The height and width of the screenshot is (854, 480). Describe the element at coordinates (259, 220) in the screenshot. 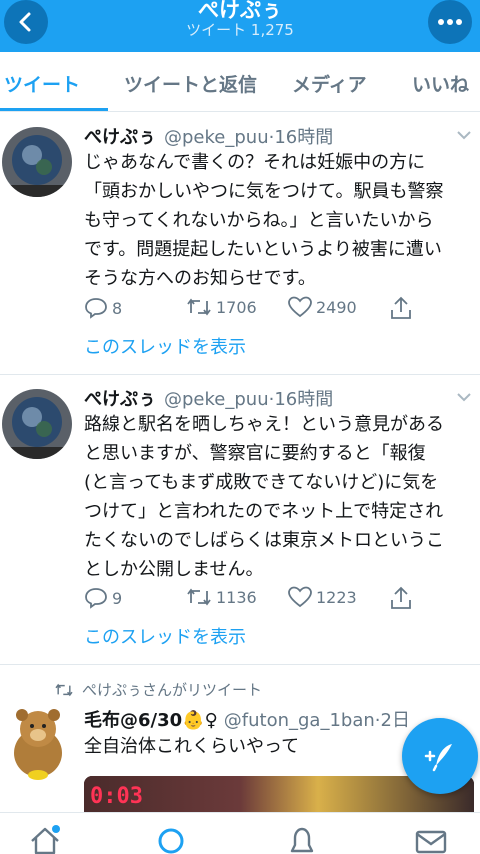

I see `tweet-line: も守ってくれないからね。」と言いたいから` at that location.